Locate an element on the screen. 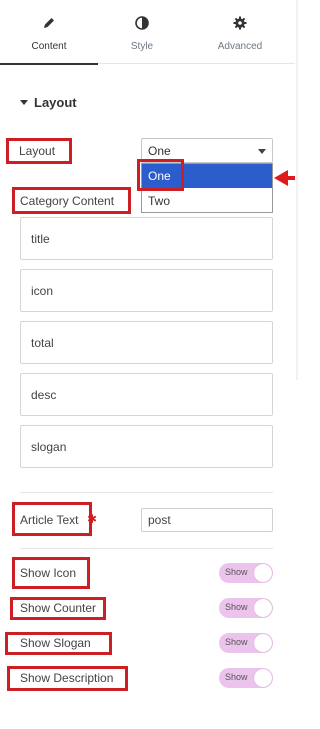 This screenshot has height=729, width=320. show-counter-toggle: Show is located at coordinates (246, 608).